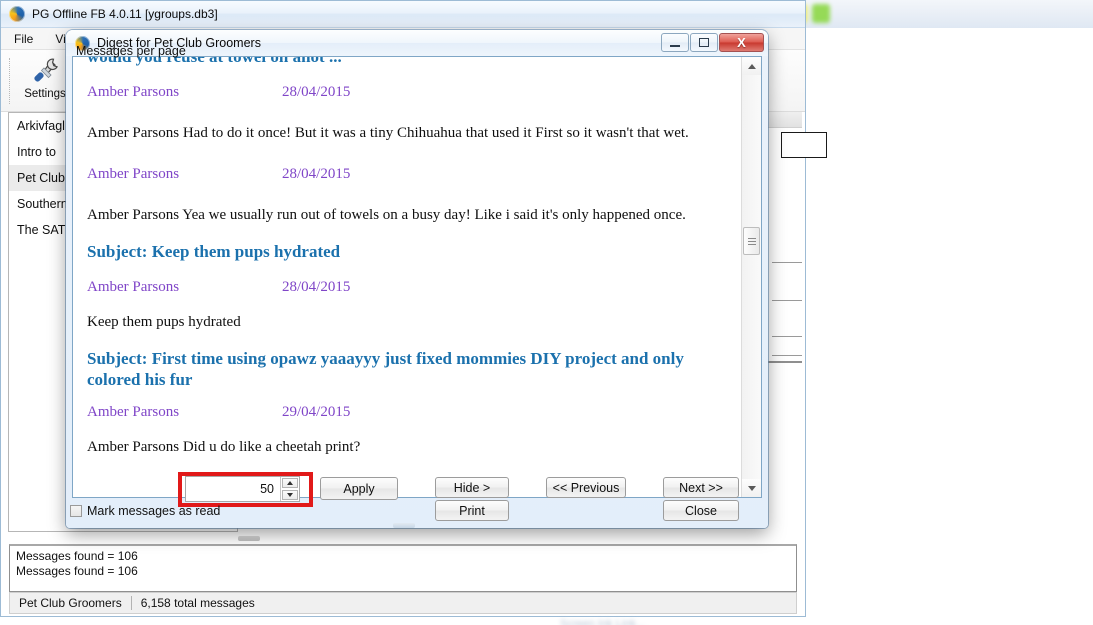  I want to click on main-window-title: PG Offline FB 4.0.11 [ygroups.db3], so click(125, 14).